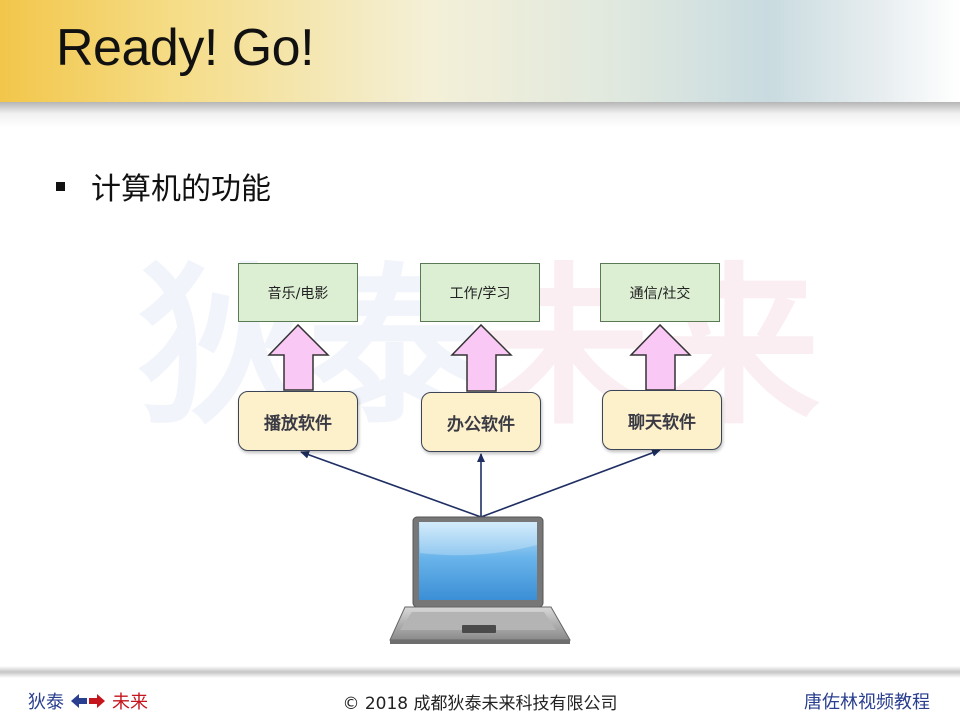 The width and height of the screenshot is (960, 720). What do you see at coordinates (480, 580) in the screenshot?
I see `laptop-icon` at bounding box center [480, 580].